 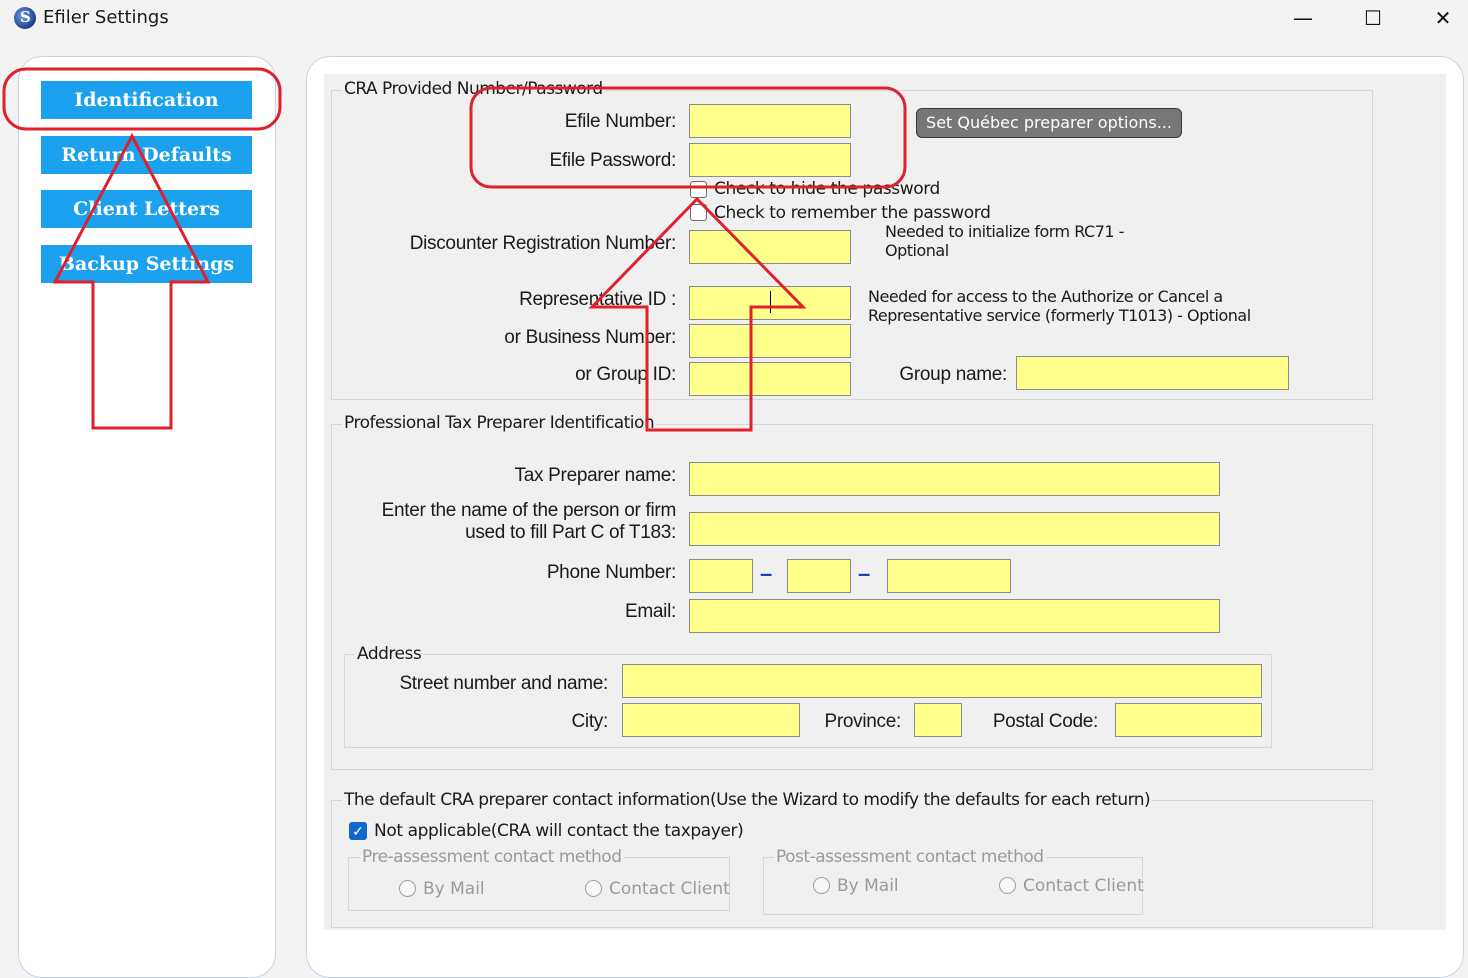 I want to click on nav-button-backup-settings: Backup Settings, so click(x=146, y=264).